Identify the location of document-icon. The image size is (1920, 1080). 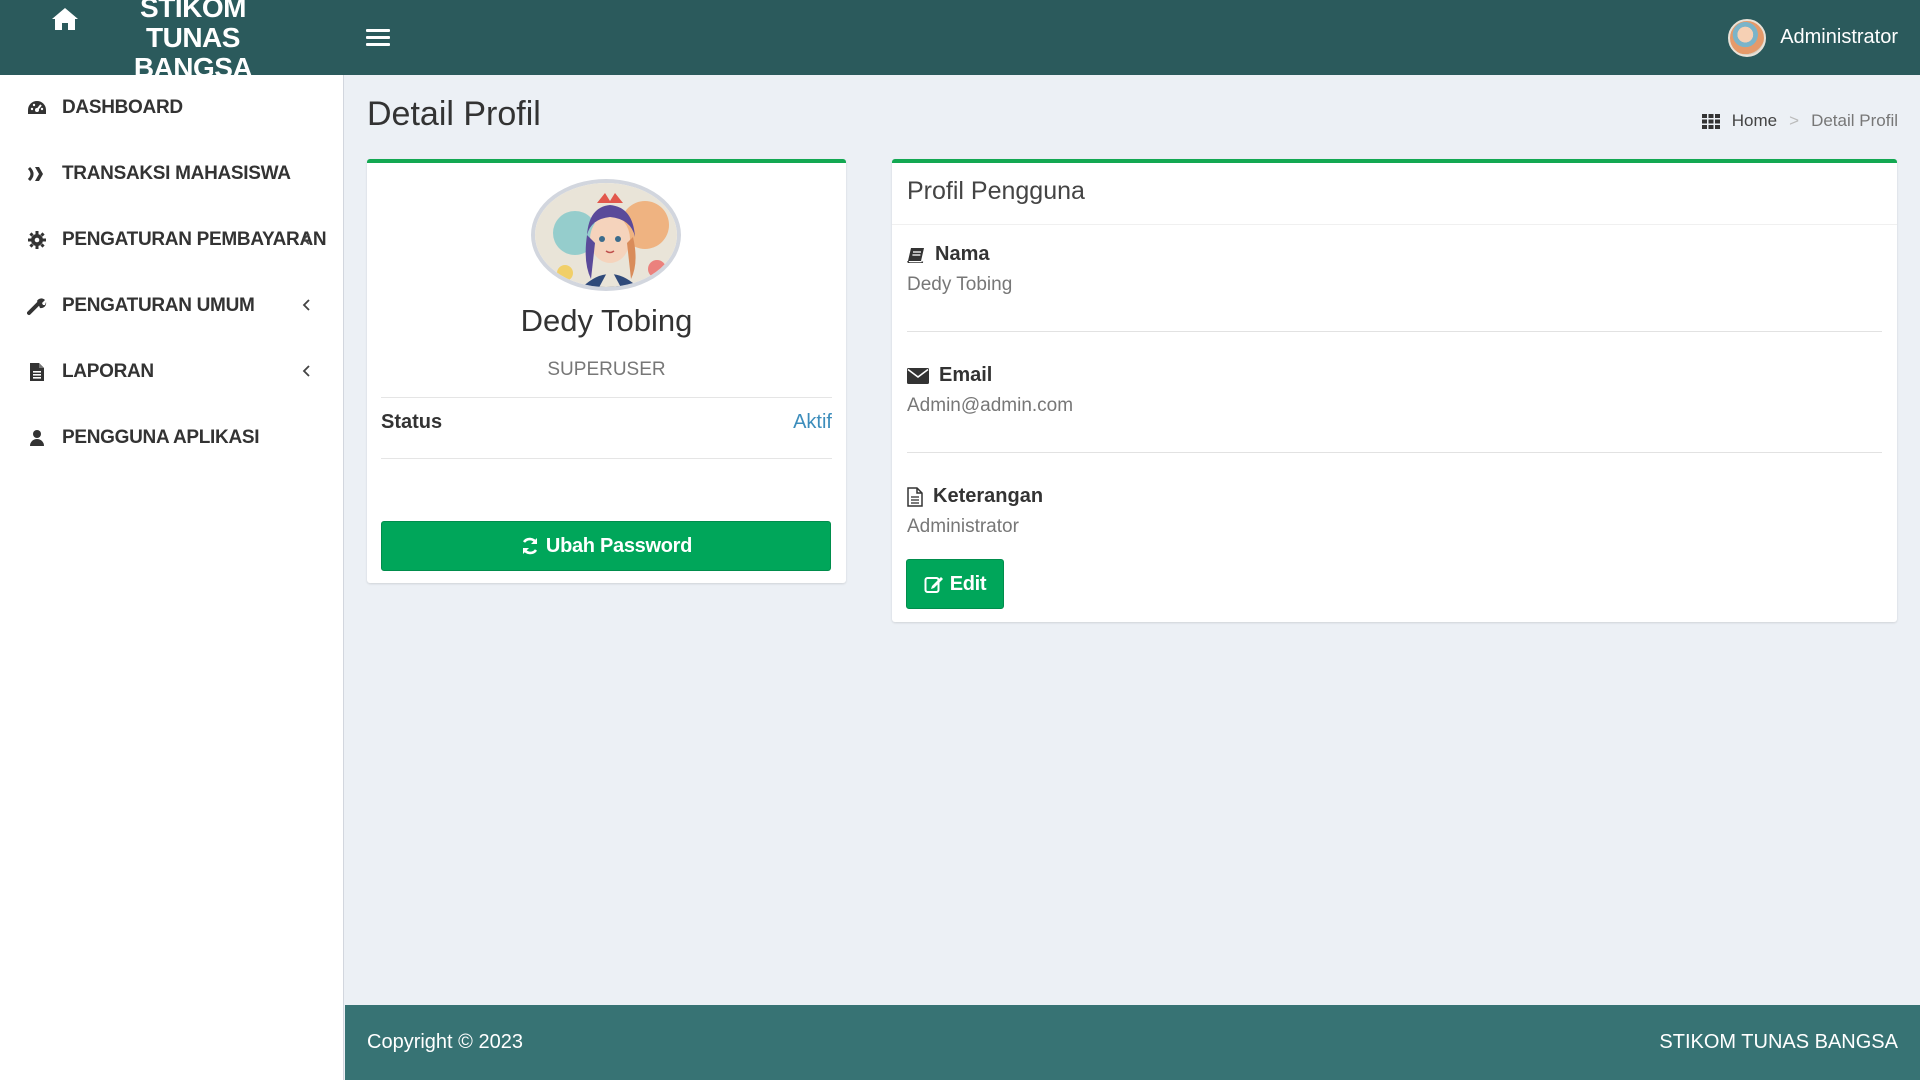
(915, 496).